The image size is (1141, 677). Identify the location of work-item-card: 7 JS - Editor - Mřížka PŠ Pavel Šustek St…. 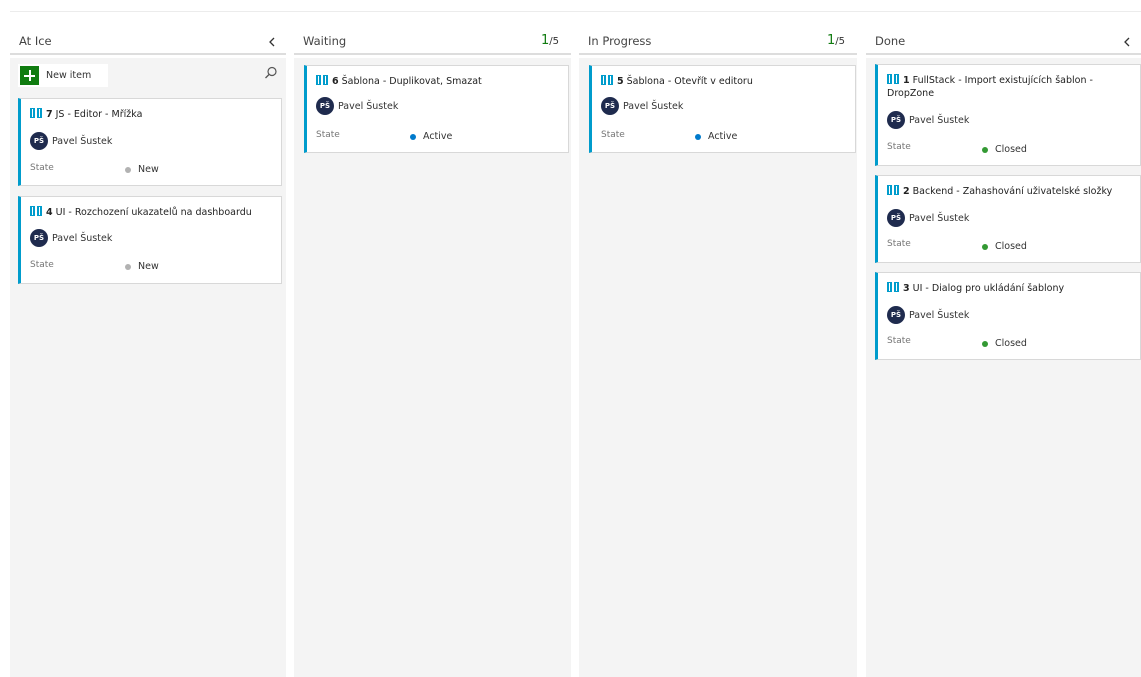
(150, 142).